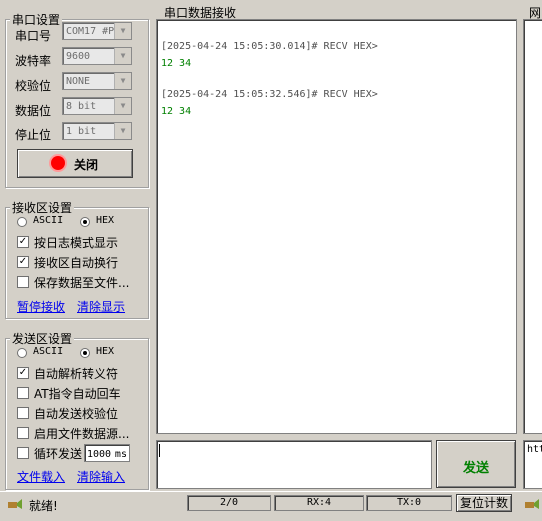 The image size is (542, 521). Describe the element at coordinates (81, 106) in the screenshot. I see `databits-value: 8 bit` at that location.